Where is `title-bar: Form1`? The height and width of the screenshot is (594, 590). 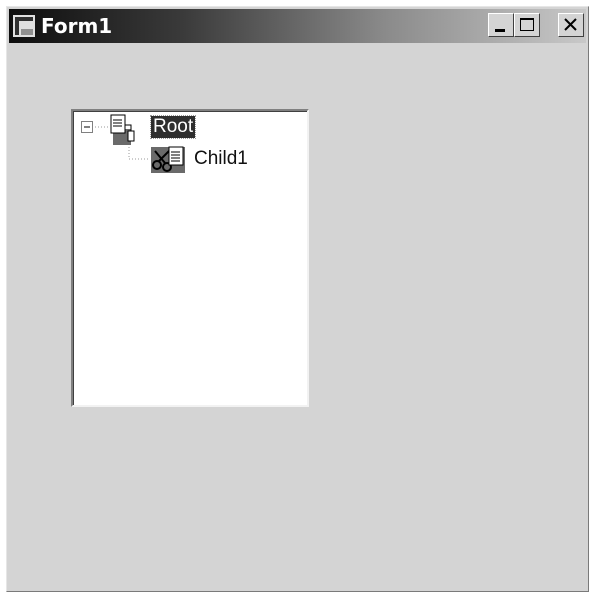
title-bar: Form1 is located at coordinates (297, 26).